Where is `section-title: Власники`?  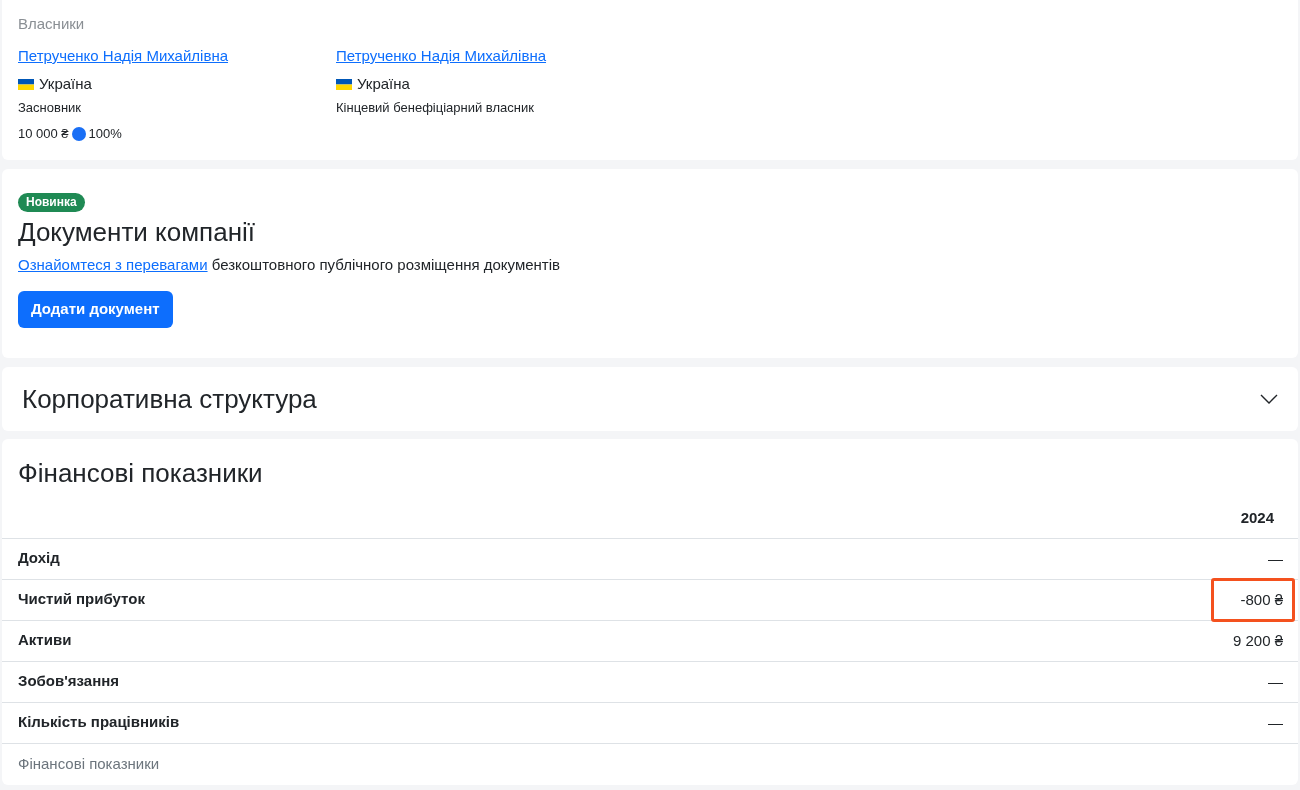
section-title: Власники is located at coordinates (52, 24).